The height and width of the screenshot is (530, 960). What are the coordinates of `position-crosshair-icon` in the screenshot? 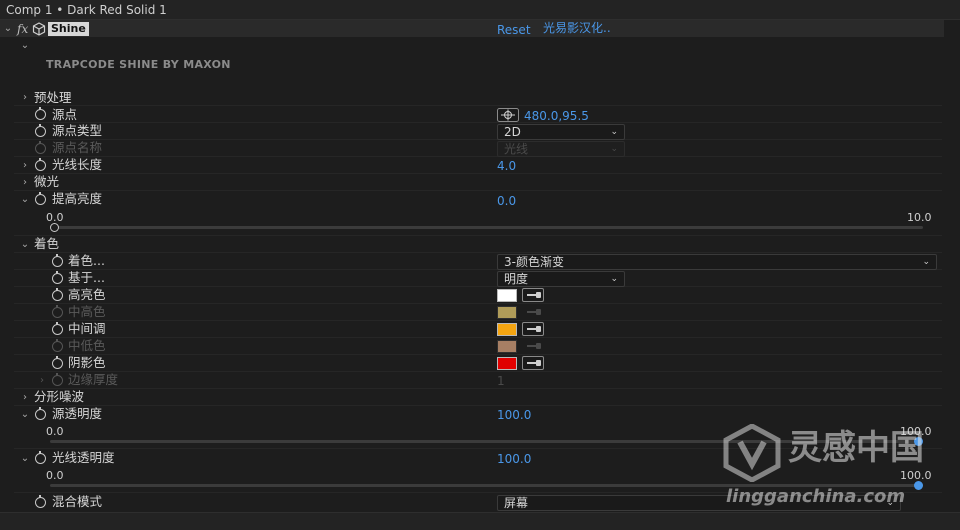 It's located at (508, 115).